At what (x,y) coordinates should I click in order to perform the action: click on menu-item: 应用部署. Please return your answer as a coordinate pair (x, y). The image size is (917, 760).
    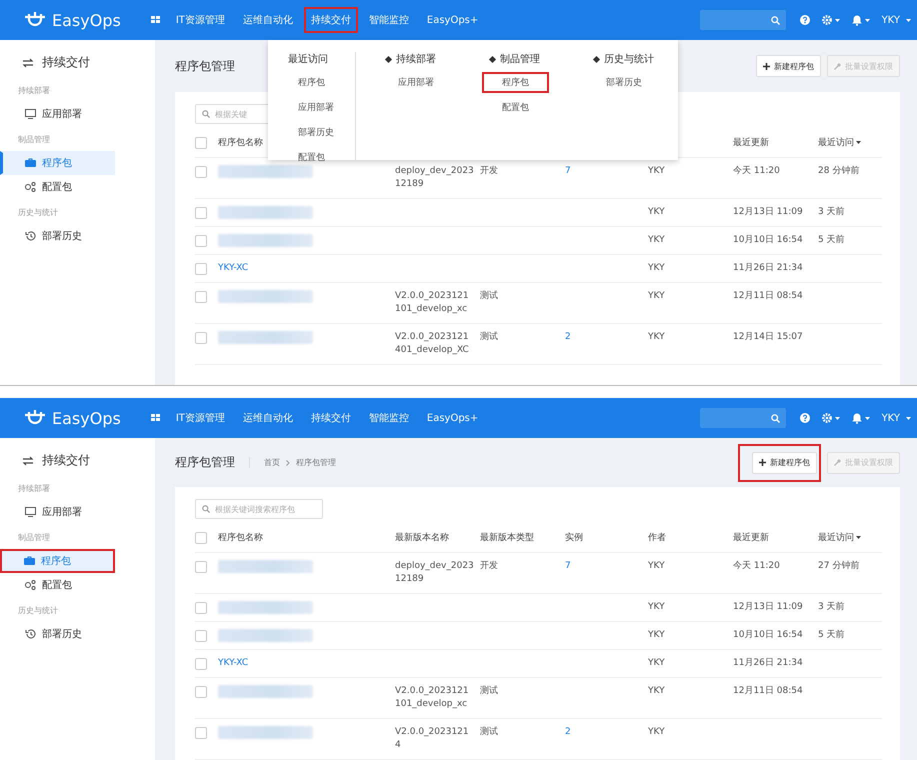
    Looking at the image, I should click on (413, 82).